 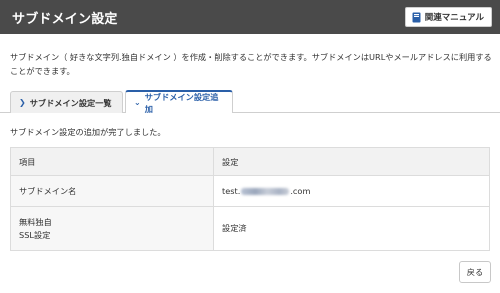 What do you see at coordinates (231, 191) in the screenshot?
I see `subdomain-prefix: test.` at bounding box center [231, 191].